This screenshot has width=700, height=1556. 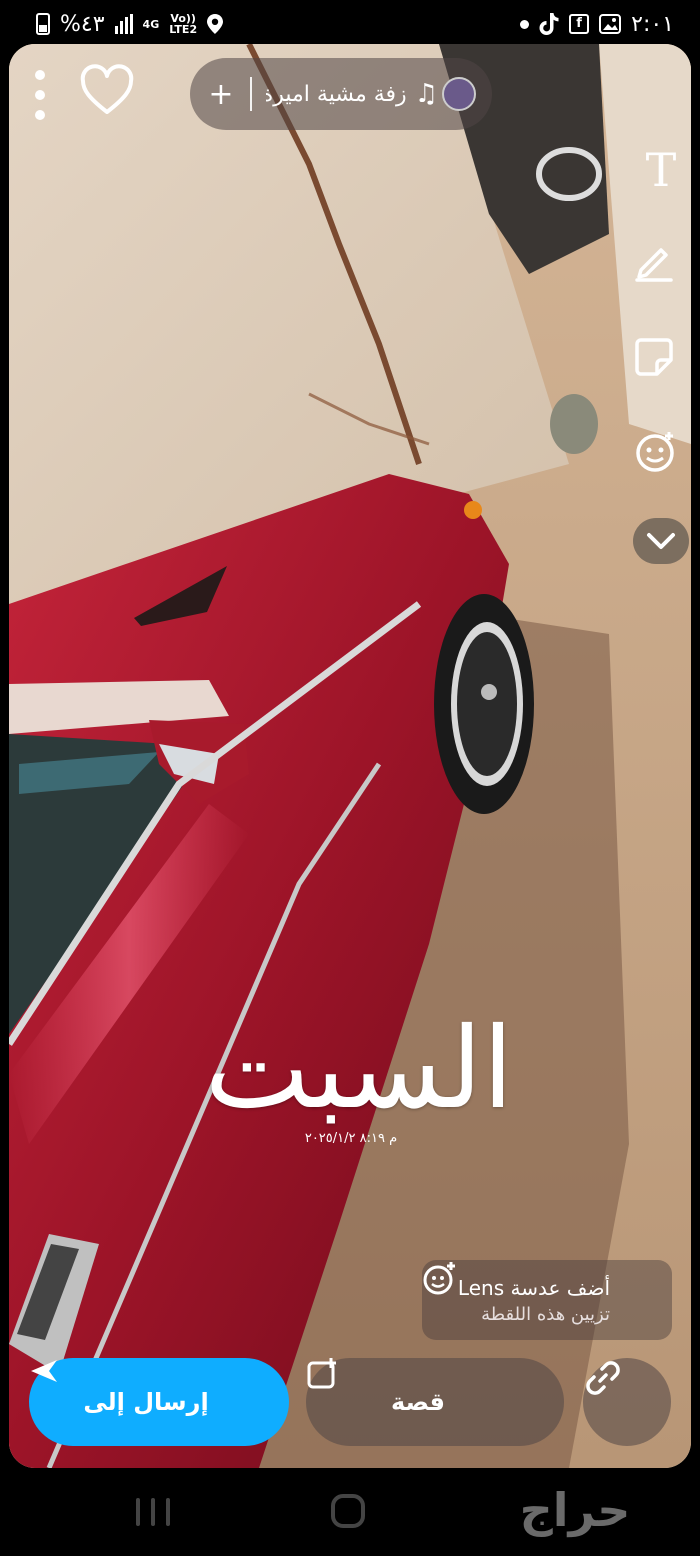 What do you see at coordinates (549, 24) in the screenshot?
I see `tiktok-icon` at bounding box center [549, 24].